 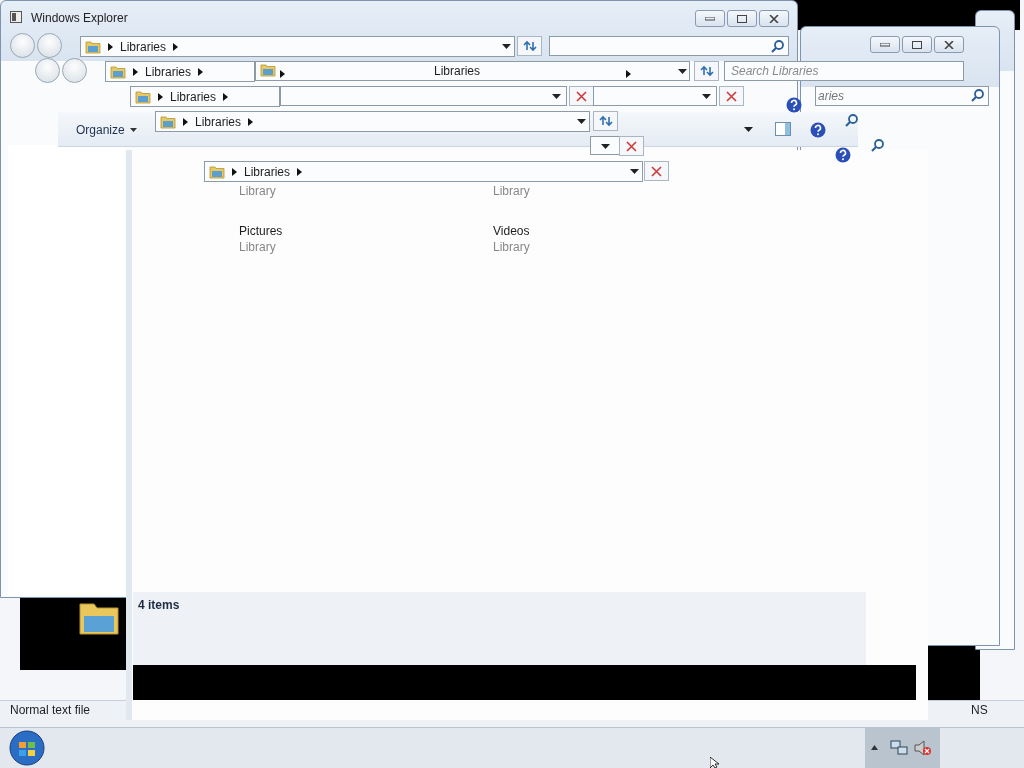 What do you see at coordinates (979, 710) in the screenshot?
I see `details-text: NS` at bounding box center [979, 710].